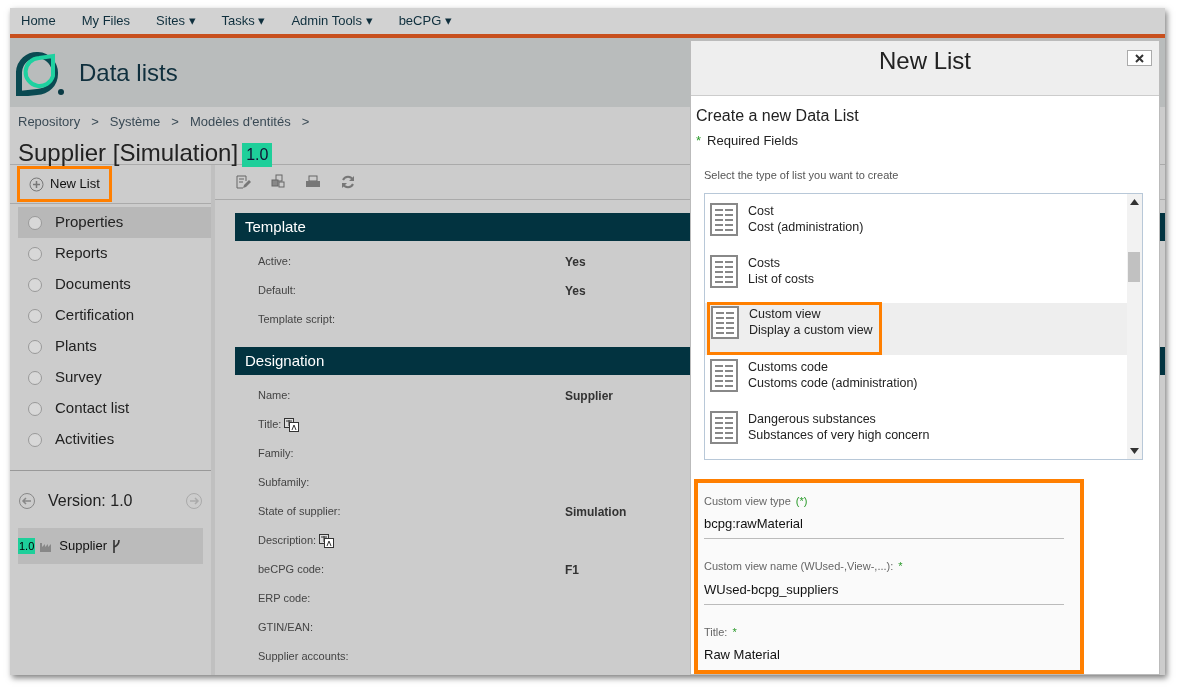 The image size is (1180, 690). Describe the element at coordinates (884, 655) in the screenshot. I see `input-field: Raw Material` at that location.